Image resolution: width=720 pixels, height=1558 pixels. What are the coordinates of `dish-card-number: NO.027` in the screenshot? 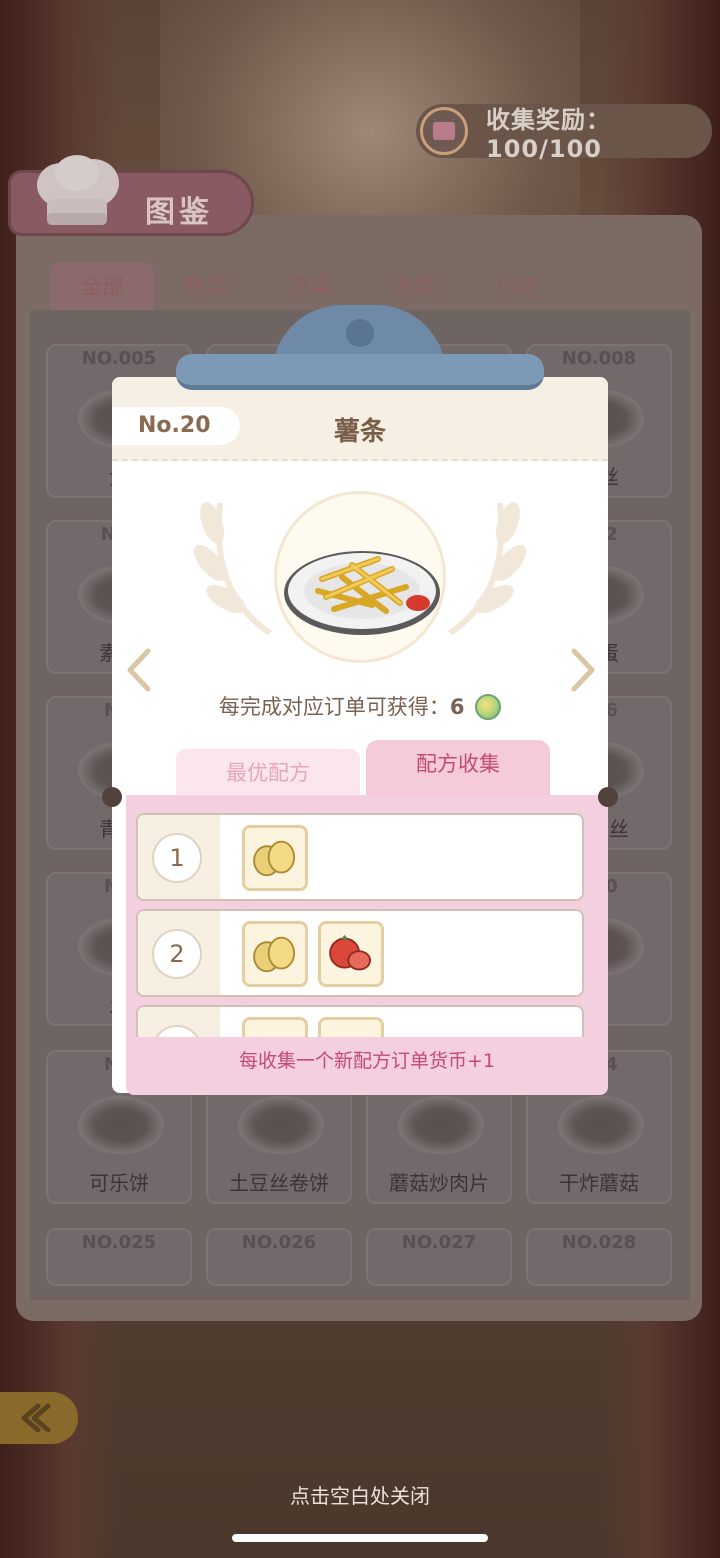 It's located at (439, 1242).